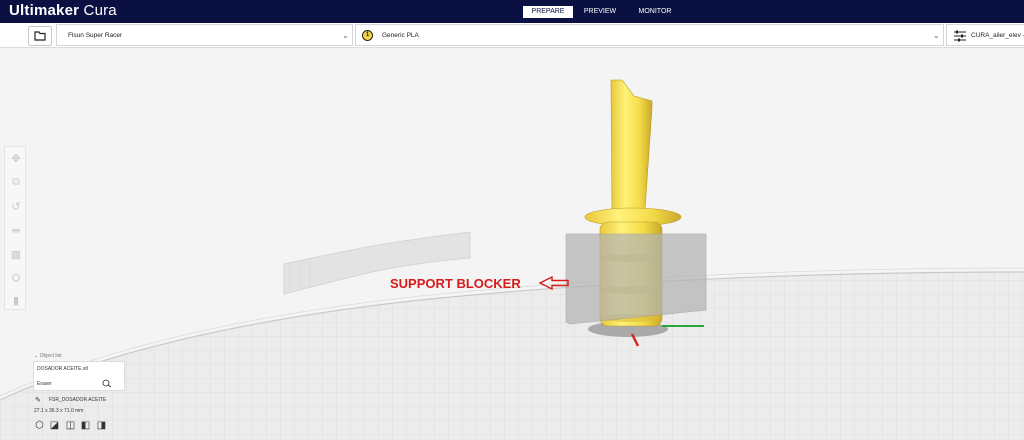 The width and height of the screenshot is (1024, 440). What do you see at coordinates (101, 425) in the screenshot?
I see `view-right-icon: ◨` at bounding box center [101, 425].